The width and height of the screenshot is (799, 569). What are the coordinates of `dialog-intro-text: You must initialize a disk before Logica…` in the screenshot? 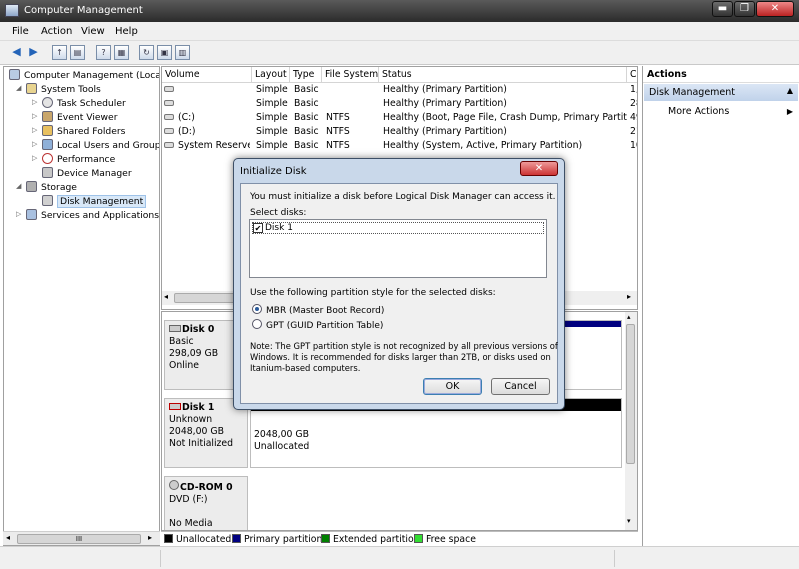 It's located at (403, 197).